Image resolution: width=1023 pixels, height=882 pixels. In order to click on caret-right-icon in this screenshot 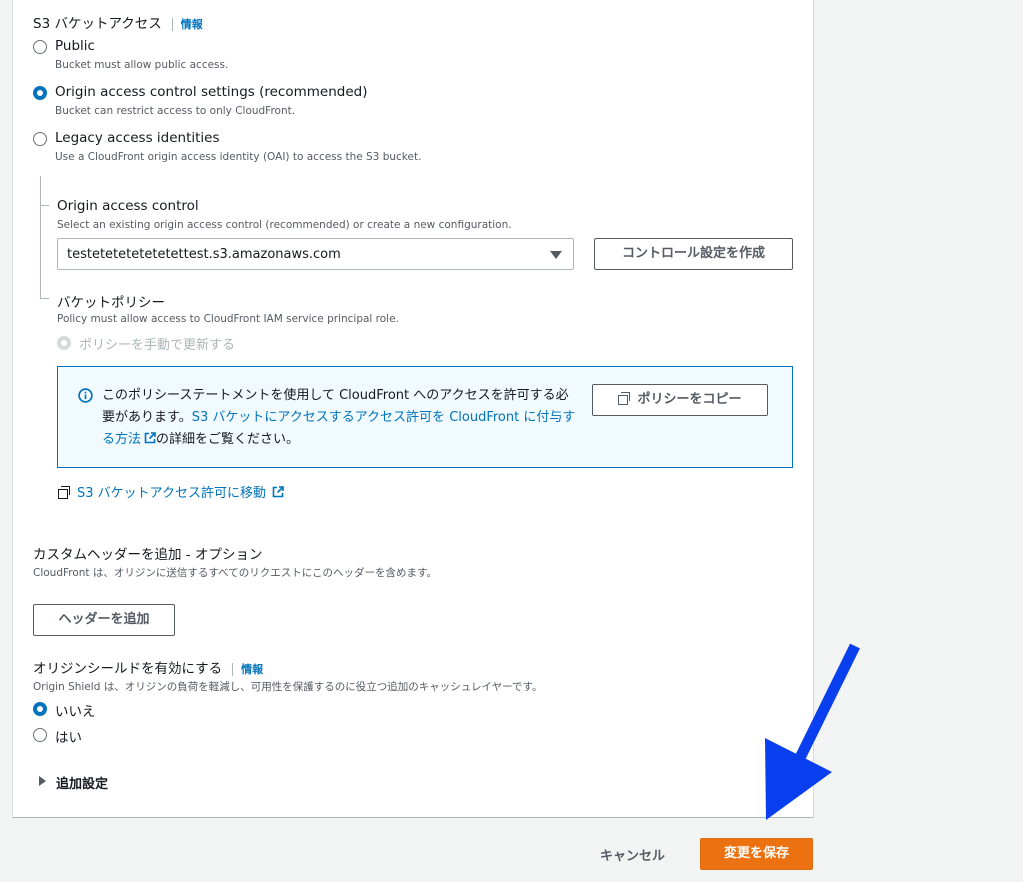, I will do `click(42, 781)`.